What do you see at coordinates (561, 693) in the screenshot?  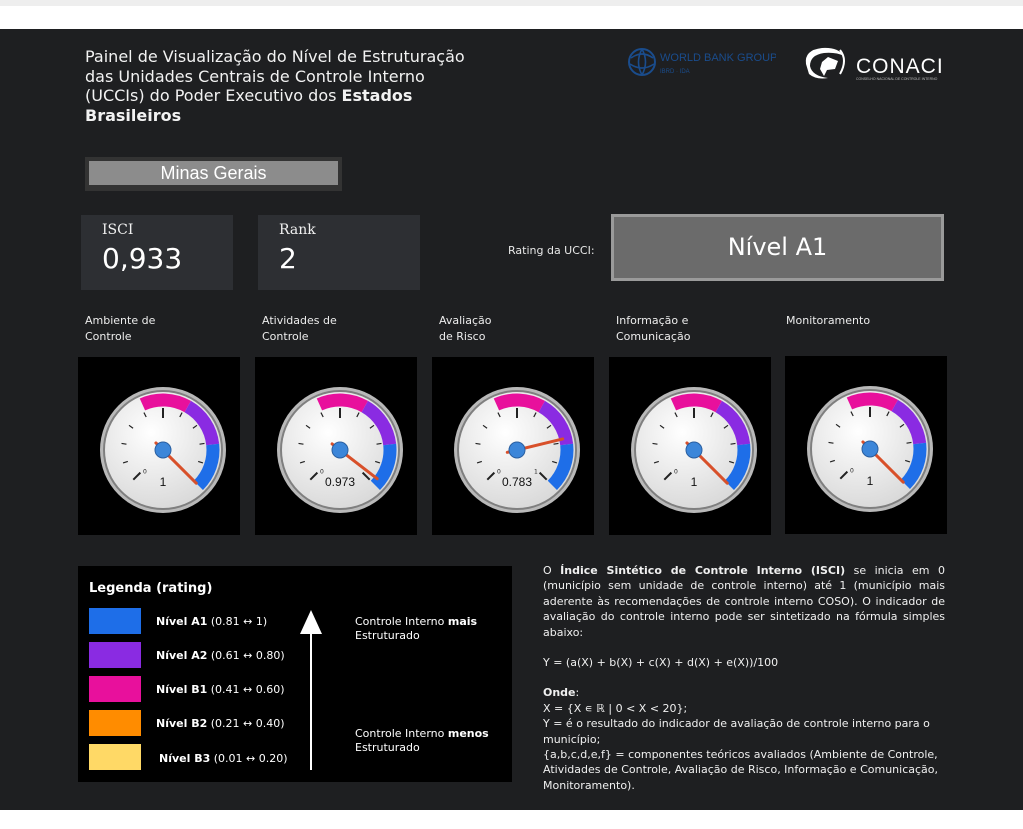 I see `desc-onde: Onde:` at bounding box center [561, 693].